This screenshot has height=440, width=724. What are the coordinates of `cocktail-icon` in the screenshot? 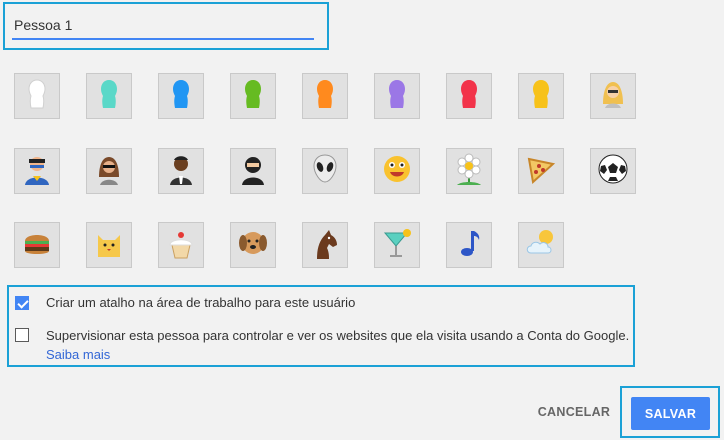 It's located at (397, 245).